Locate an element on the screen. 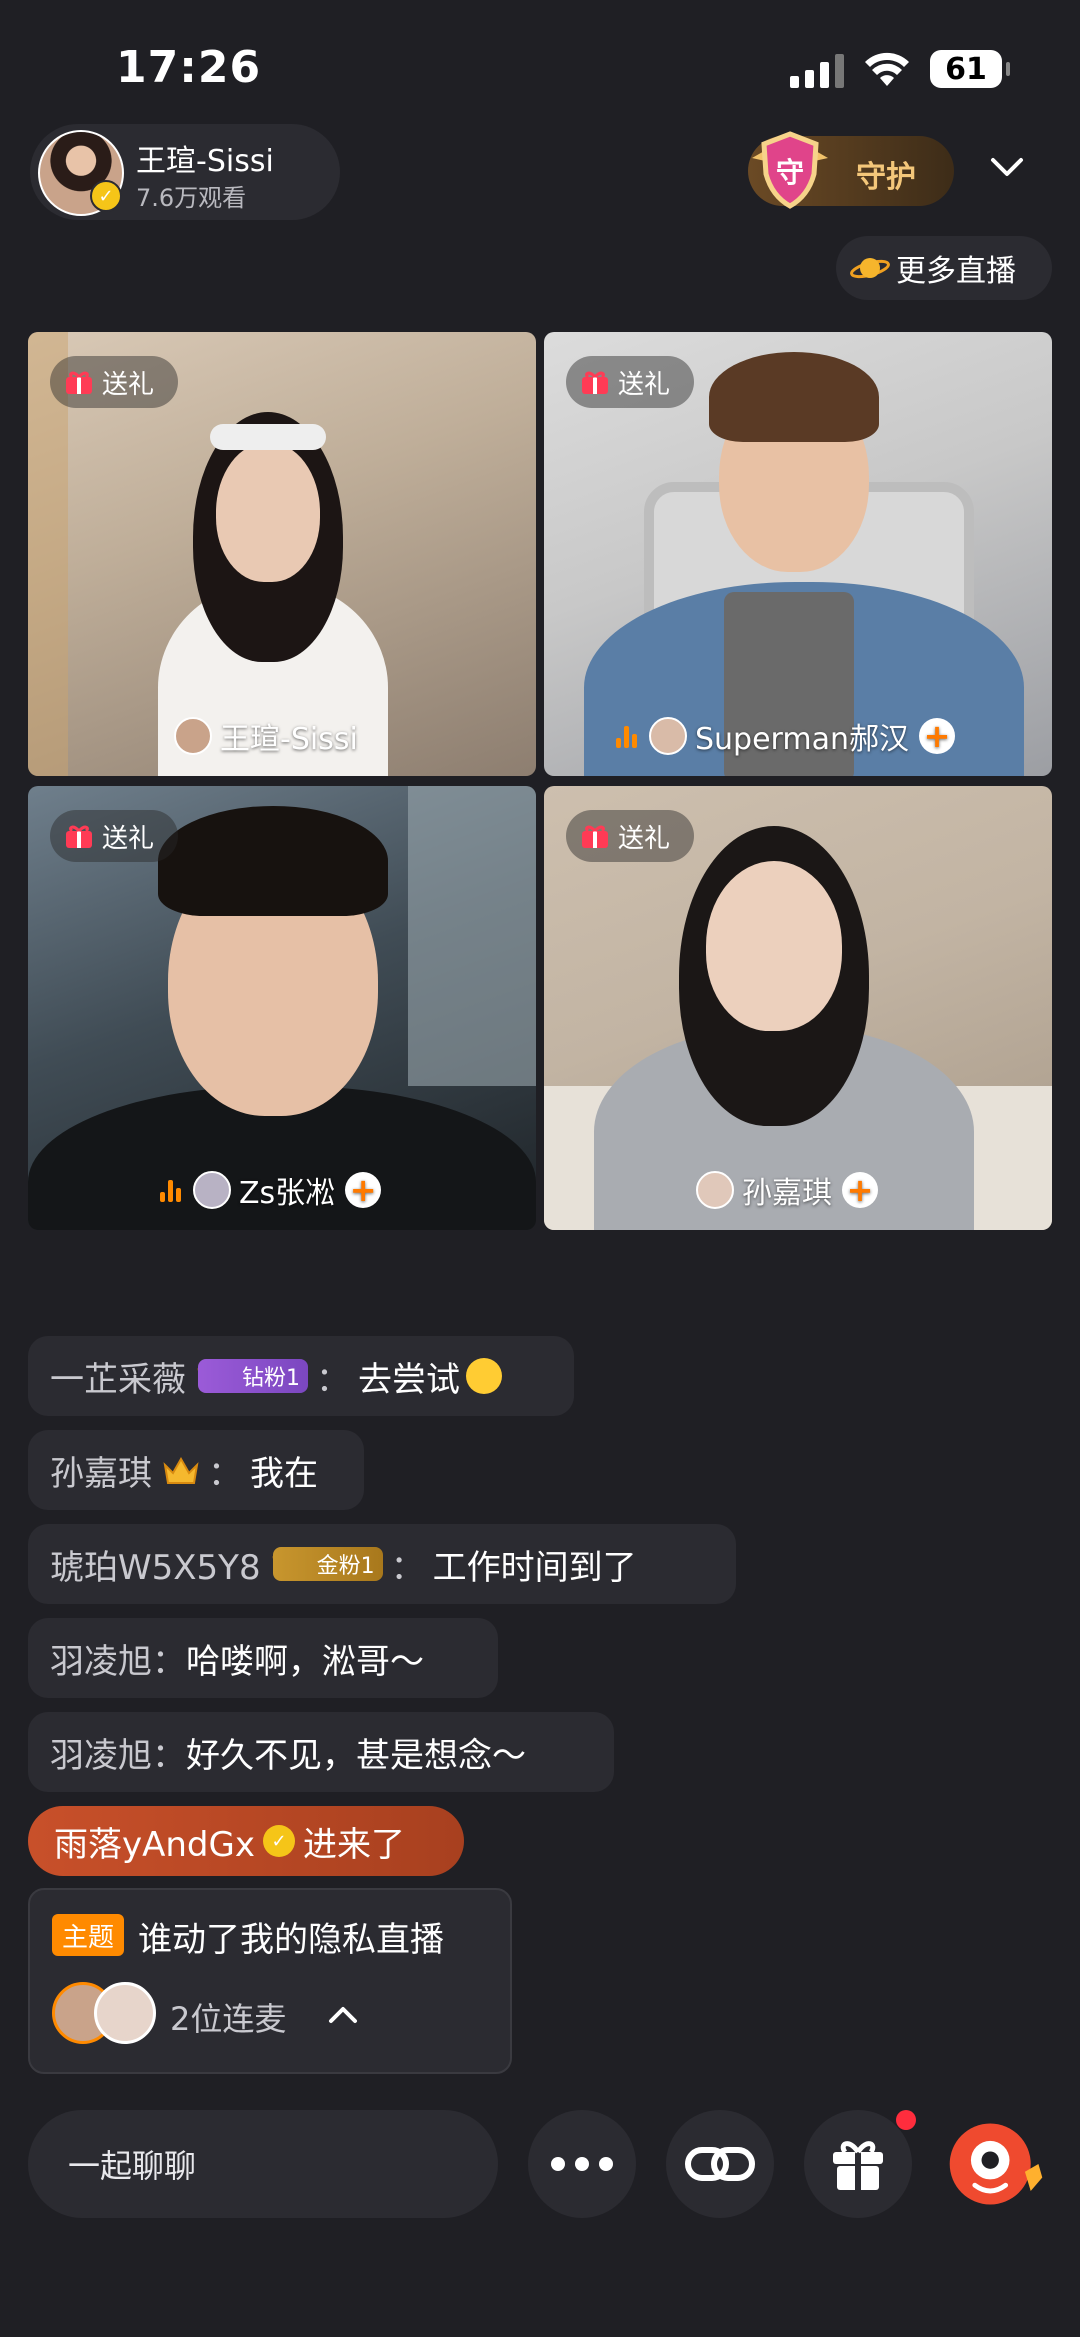 The height and width of the screenshot is (2337, 1080). more-live-button: 更多直播 is located at coordinates (944, 268).